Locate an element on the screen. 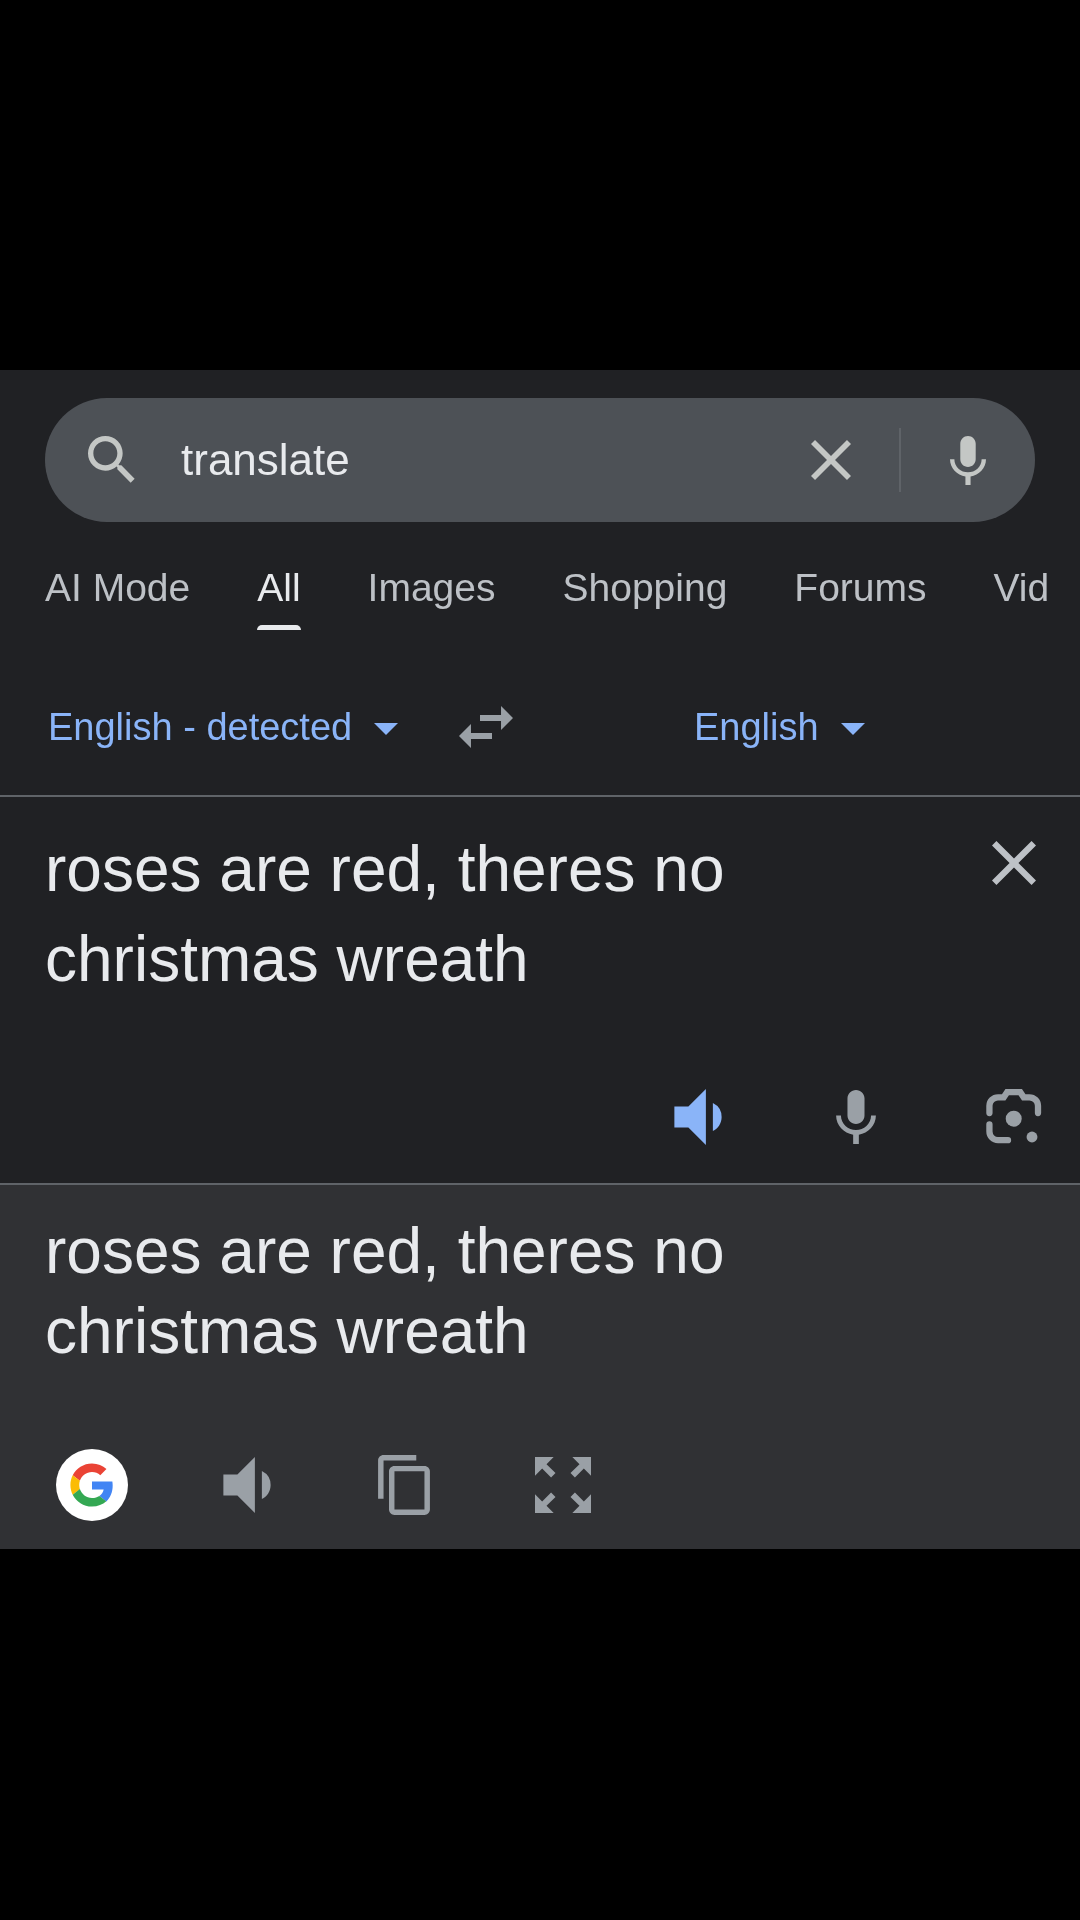 The width and height of the screenshot is (1080, 1920). expand-icon is located at coordinates (563, 1485).